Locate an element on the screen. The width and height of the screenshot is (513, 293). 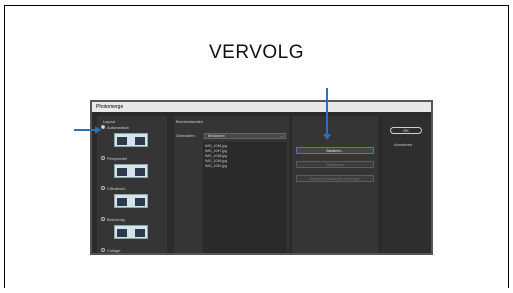
radio-cilindrisch-label: Cilindrisch is located at coordinates (116, 188).